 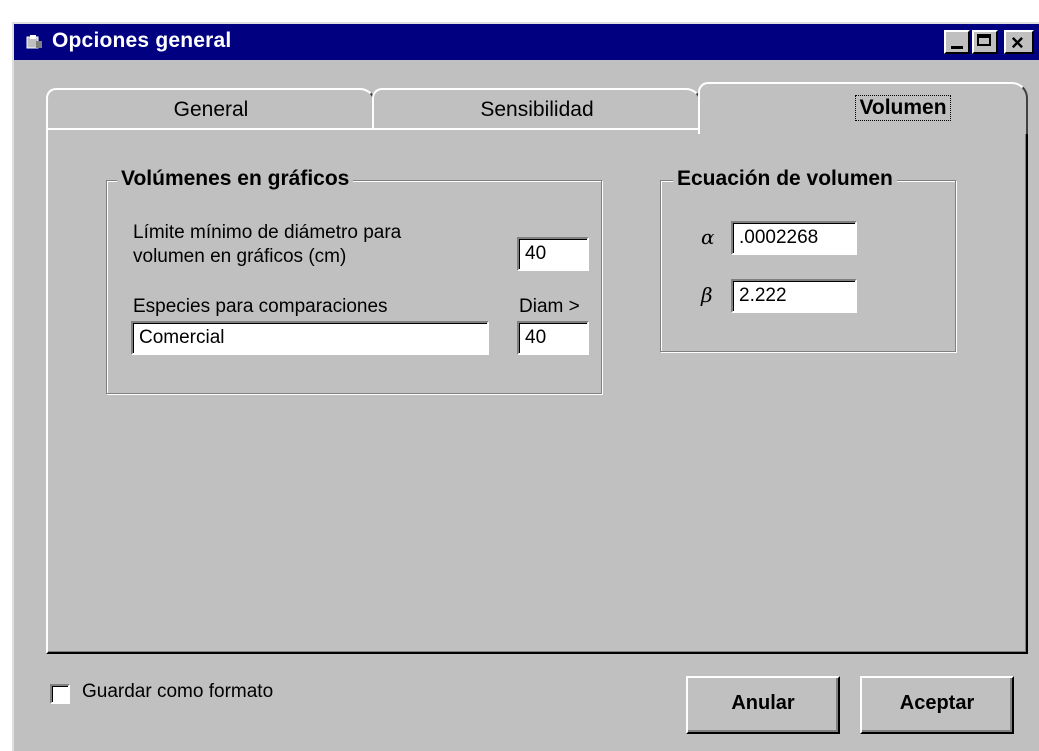 I want to click on min-diam-input: 40, so click(x=553, y=254).